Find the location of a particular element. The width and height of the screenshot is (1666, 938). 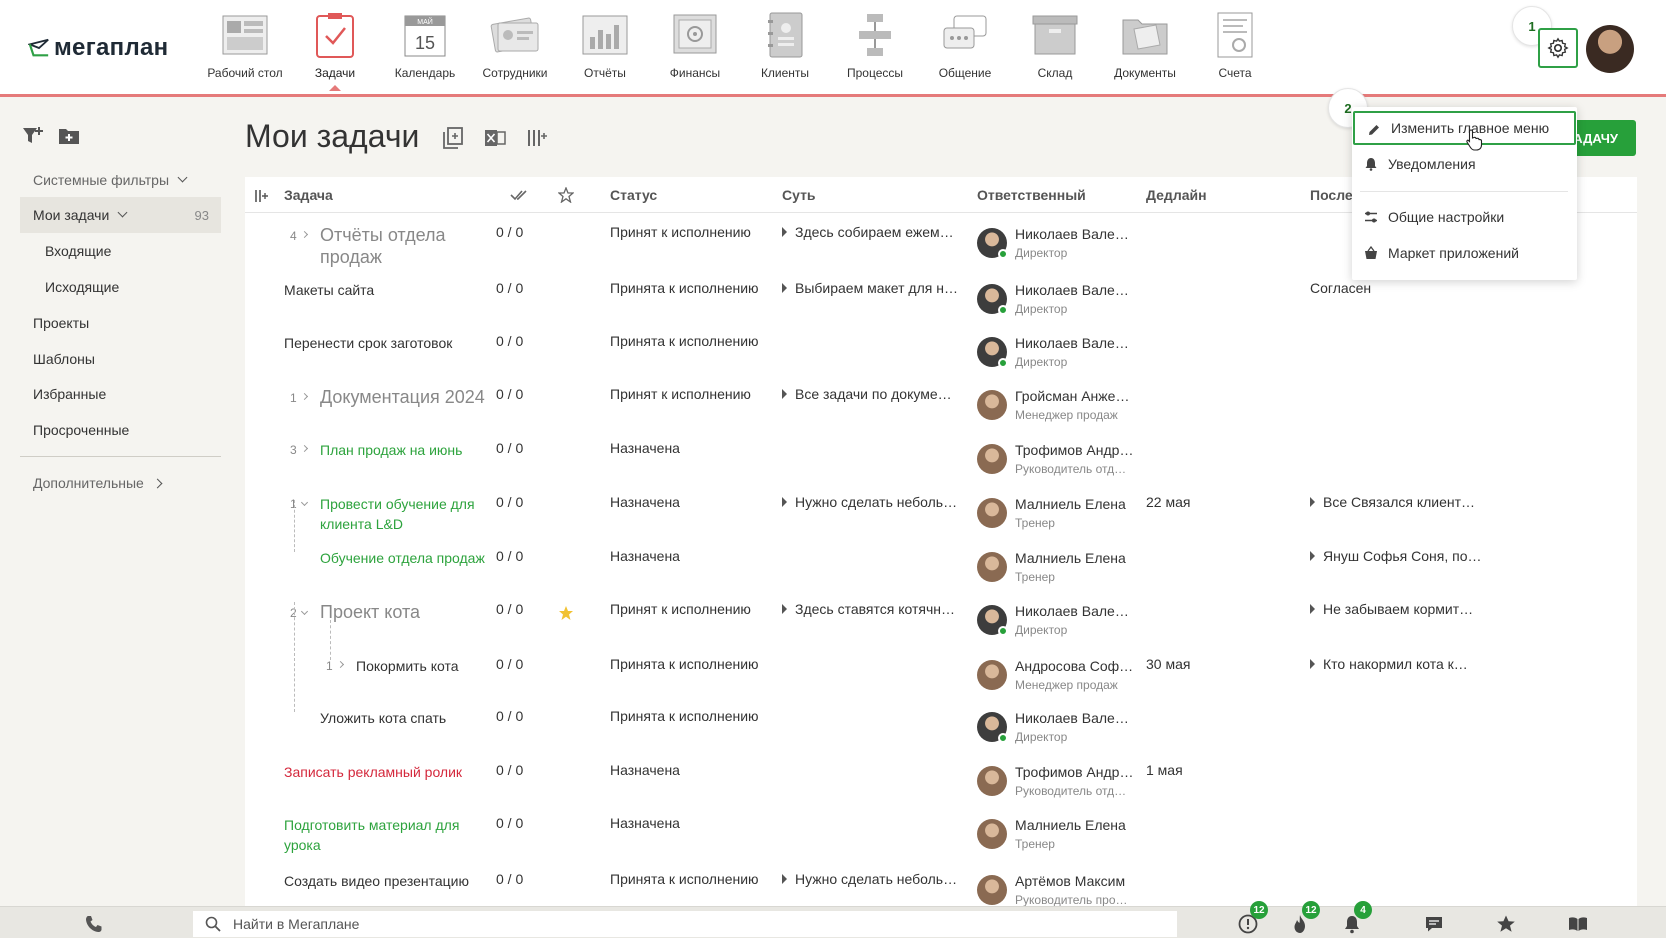

task-name-link: Обучение отдела продаж is located at coordinates (402, 558).